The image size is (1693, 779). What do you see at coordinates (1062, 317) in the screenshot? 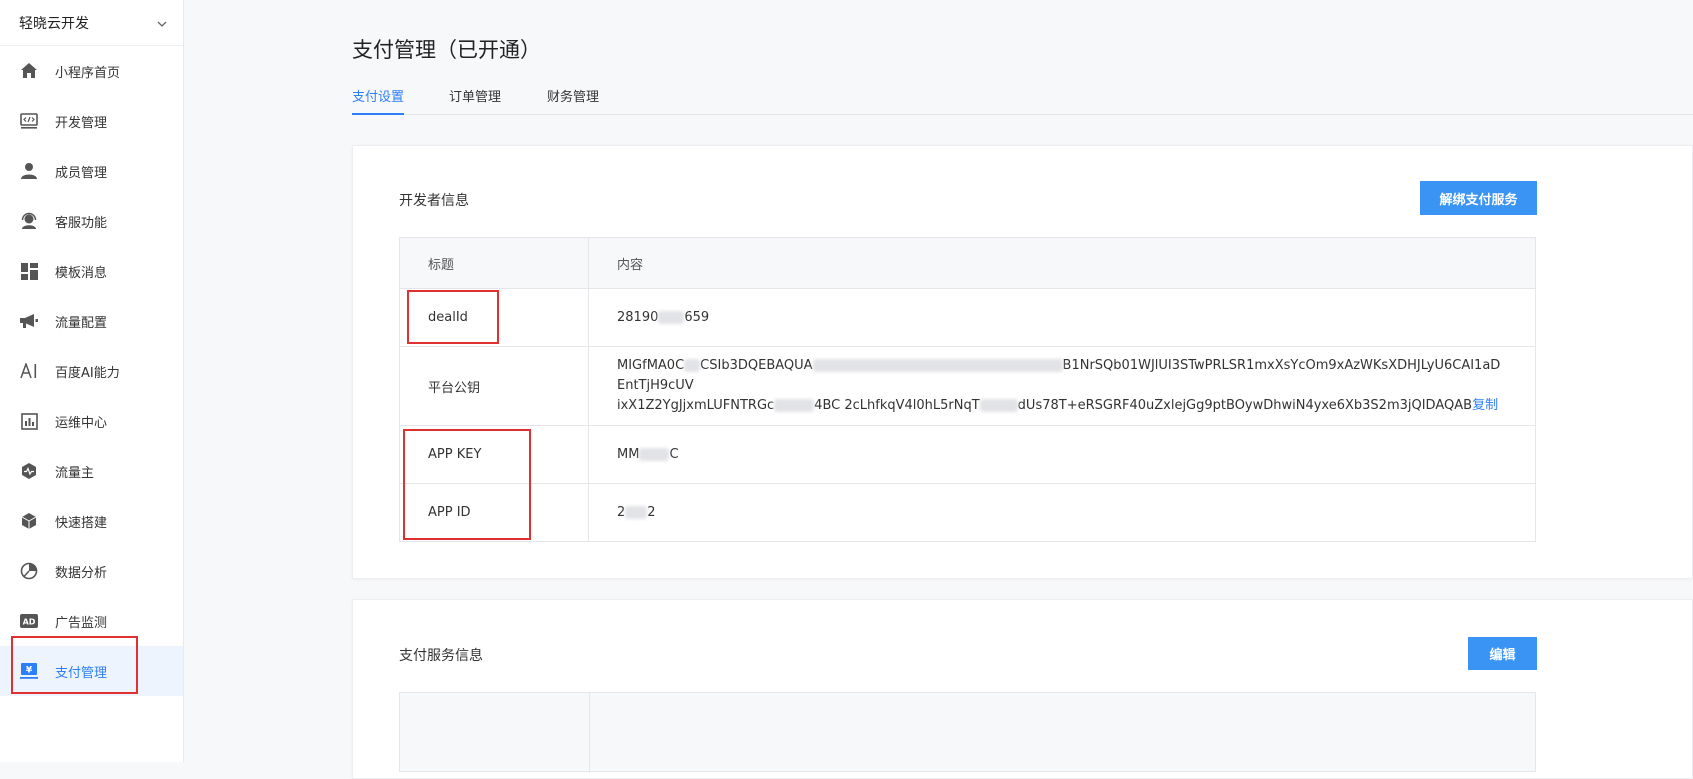
I see `row-value: 28190 659` at bounding box center [1062, 317].